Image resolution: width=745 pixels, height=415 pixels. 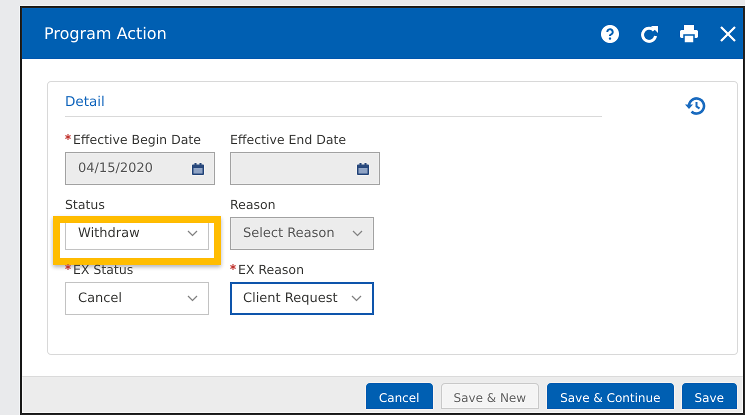 I want to click on close-icon, so click(x=728, y=33).